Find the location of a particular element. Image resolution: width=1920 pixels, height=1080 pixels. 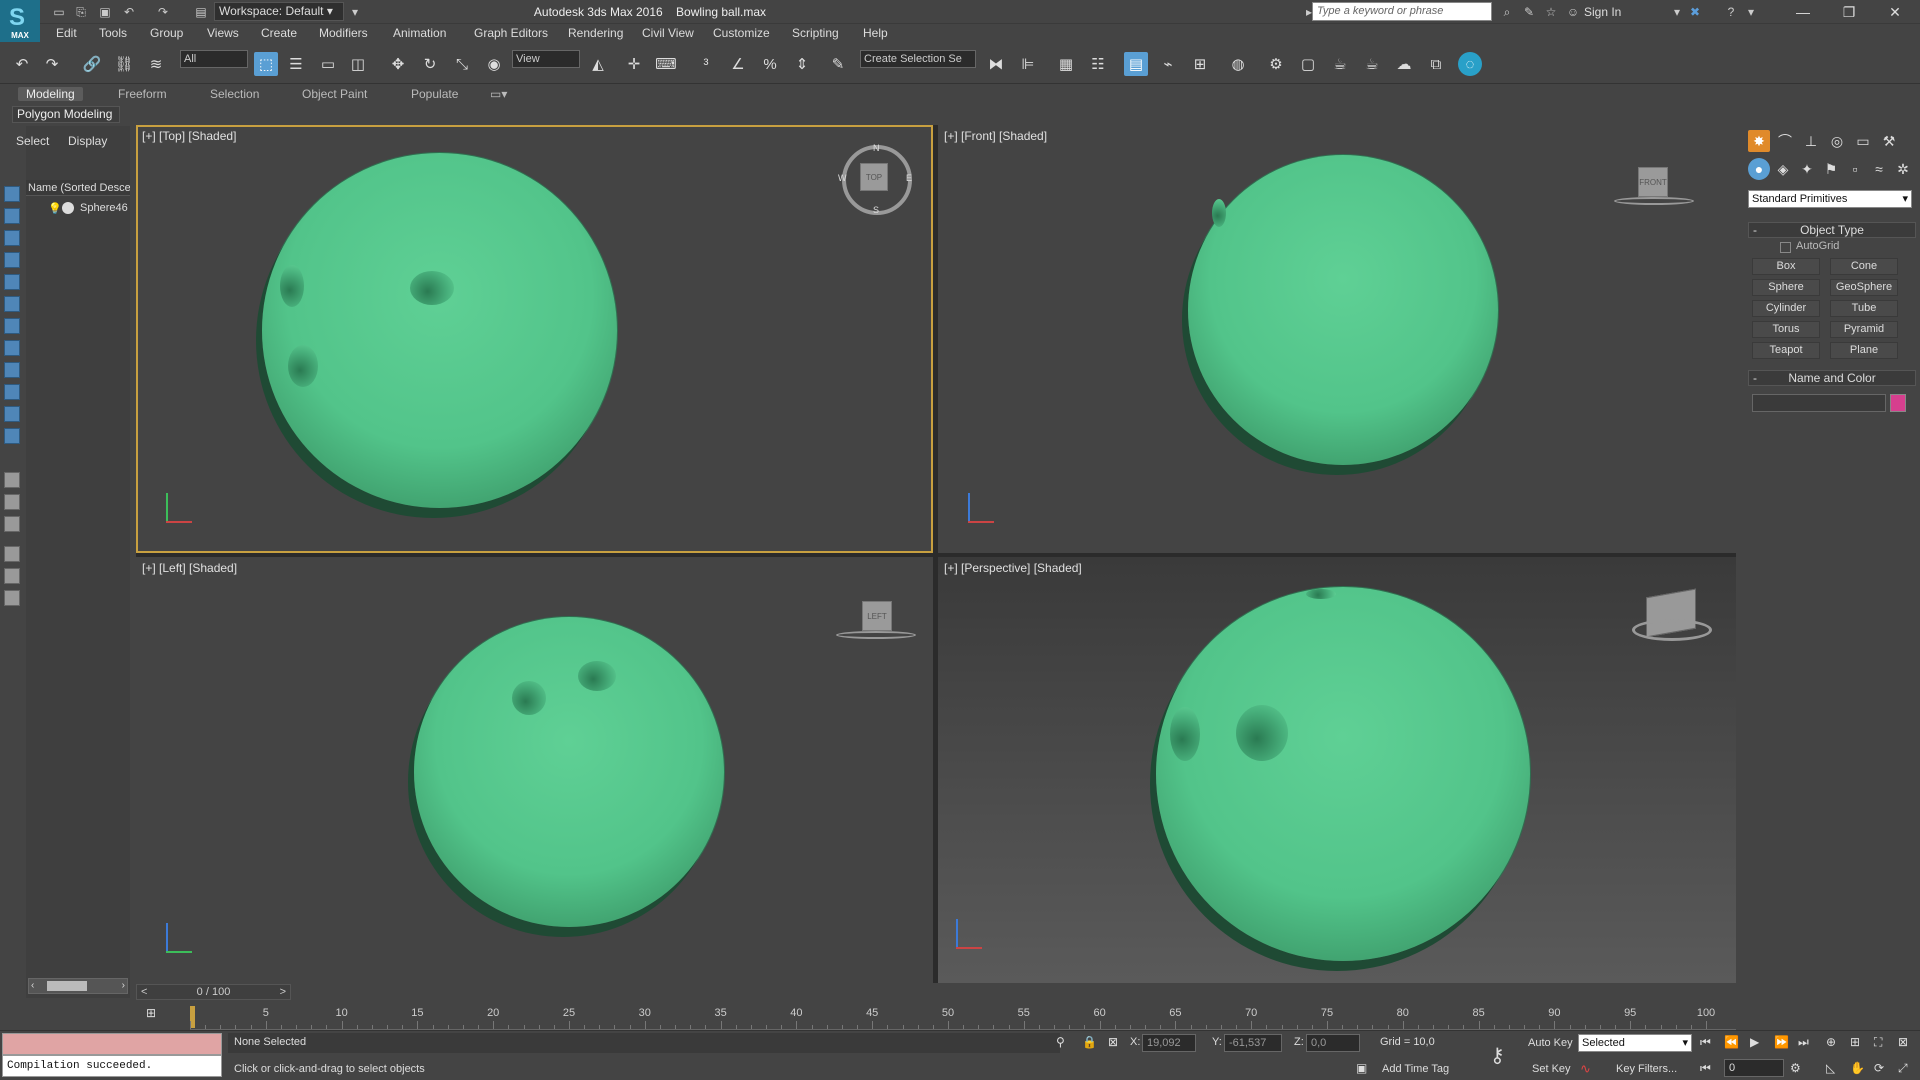

y-coordinate-field: -61,537 is located at coordinates (1253, 1043).